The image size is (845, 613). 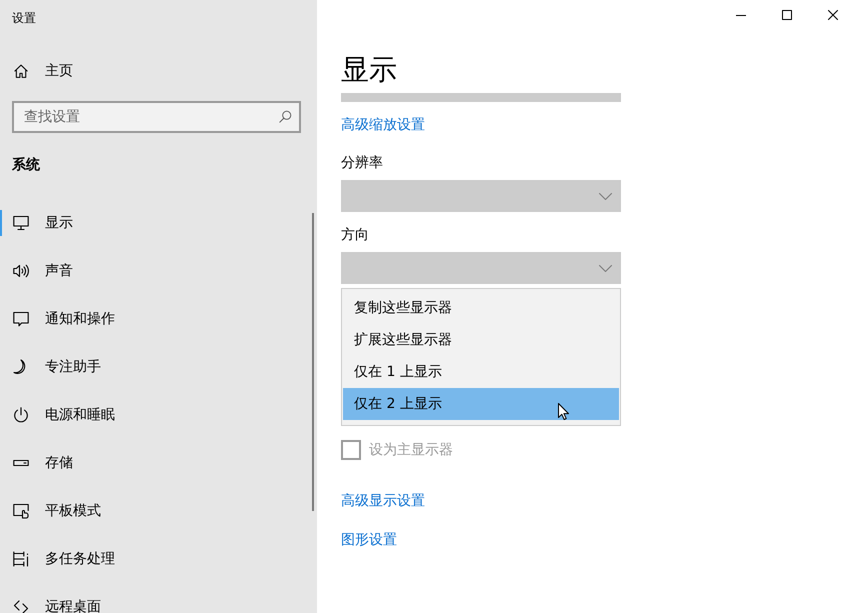 What do you see at coordinates (741, 15) in the screenshot?
I see `minimize-icon` at bounding box center [741, 15].